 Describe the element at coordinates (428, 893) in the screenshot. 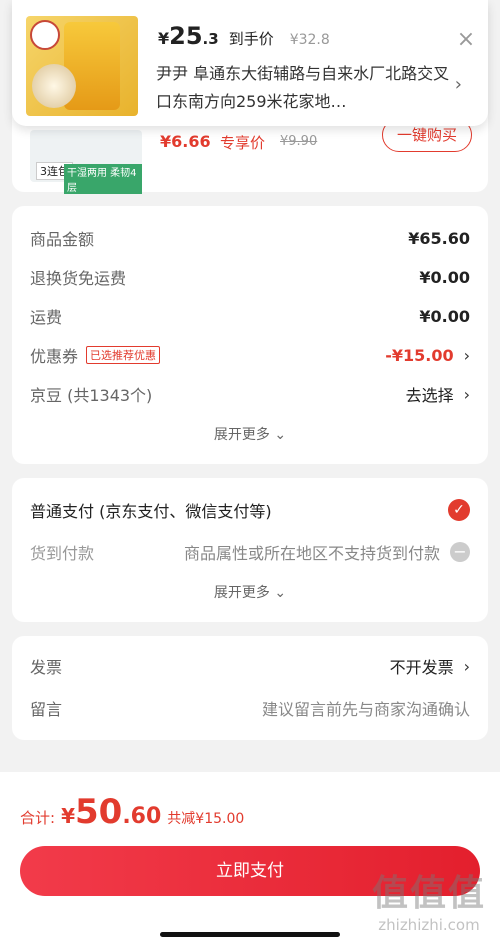

I see `watermark-logo: 值值值` at that location.